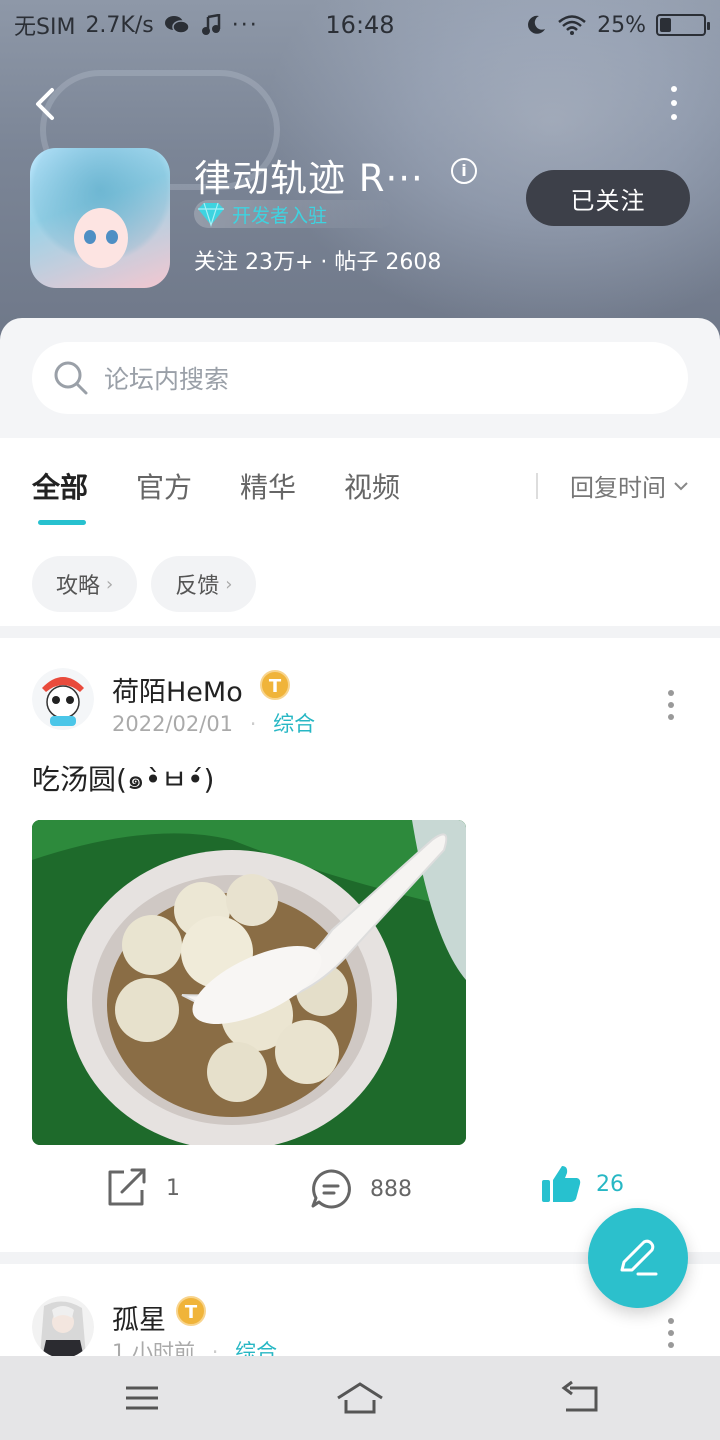 The image size is (720, 1440). I want to click on post-category: 综合, so click(294, 724).